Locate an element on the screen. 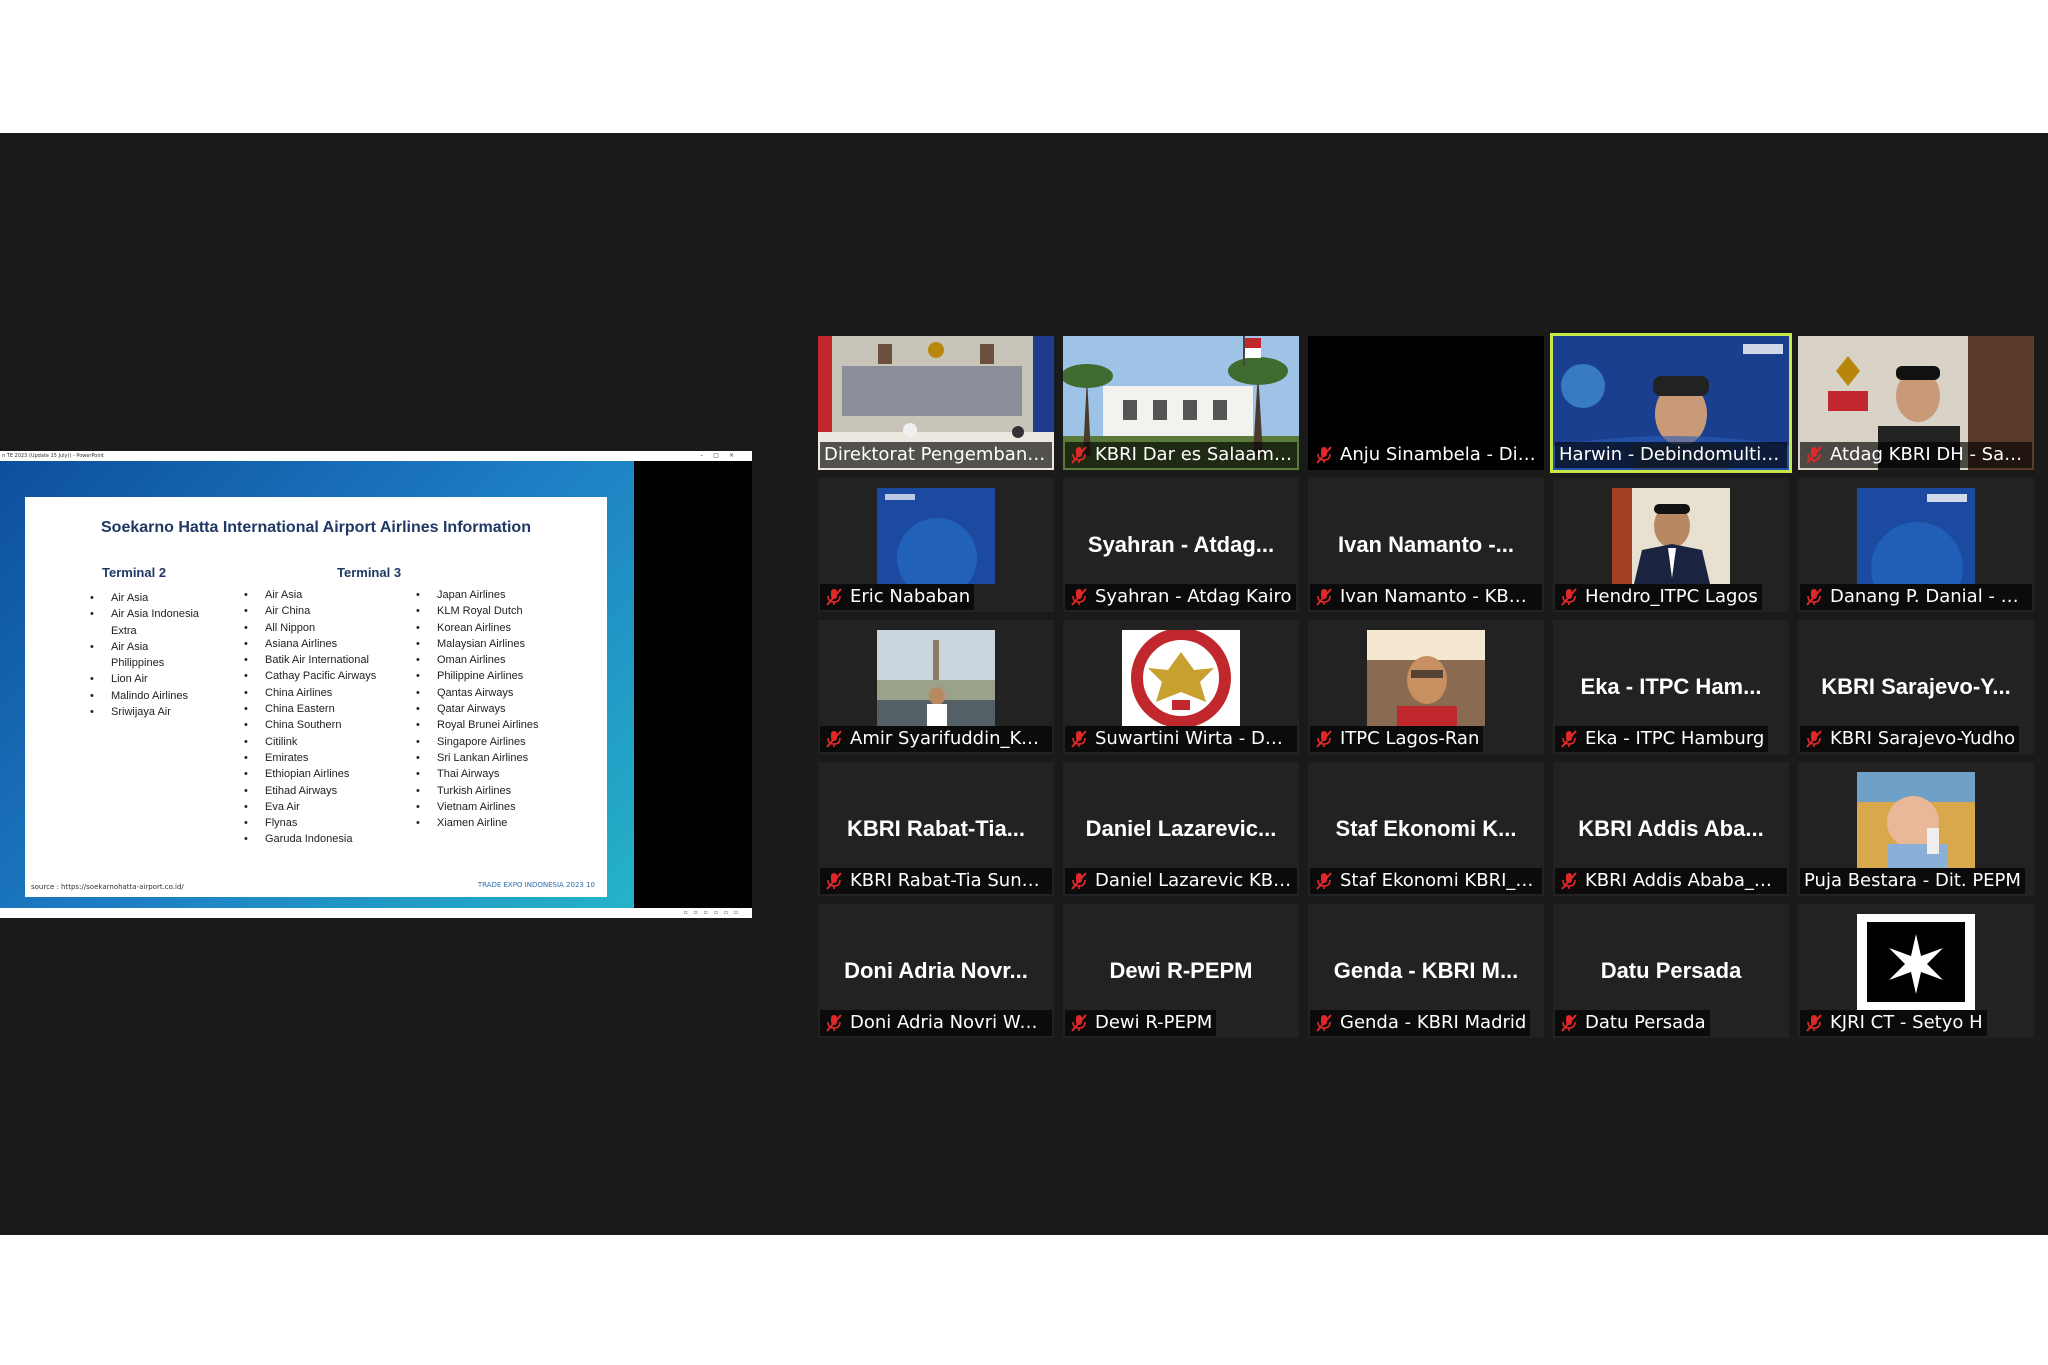  participant-tile: Syahran - Atdag... Syahran - Atdag Kairo is located at coordinates (1181, 545).